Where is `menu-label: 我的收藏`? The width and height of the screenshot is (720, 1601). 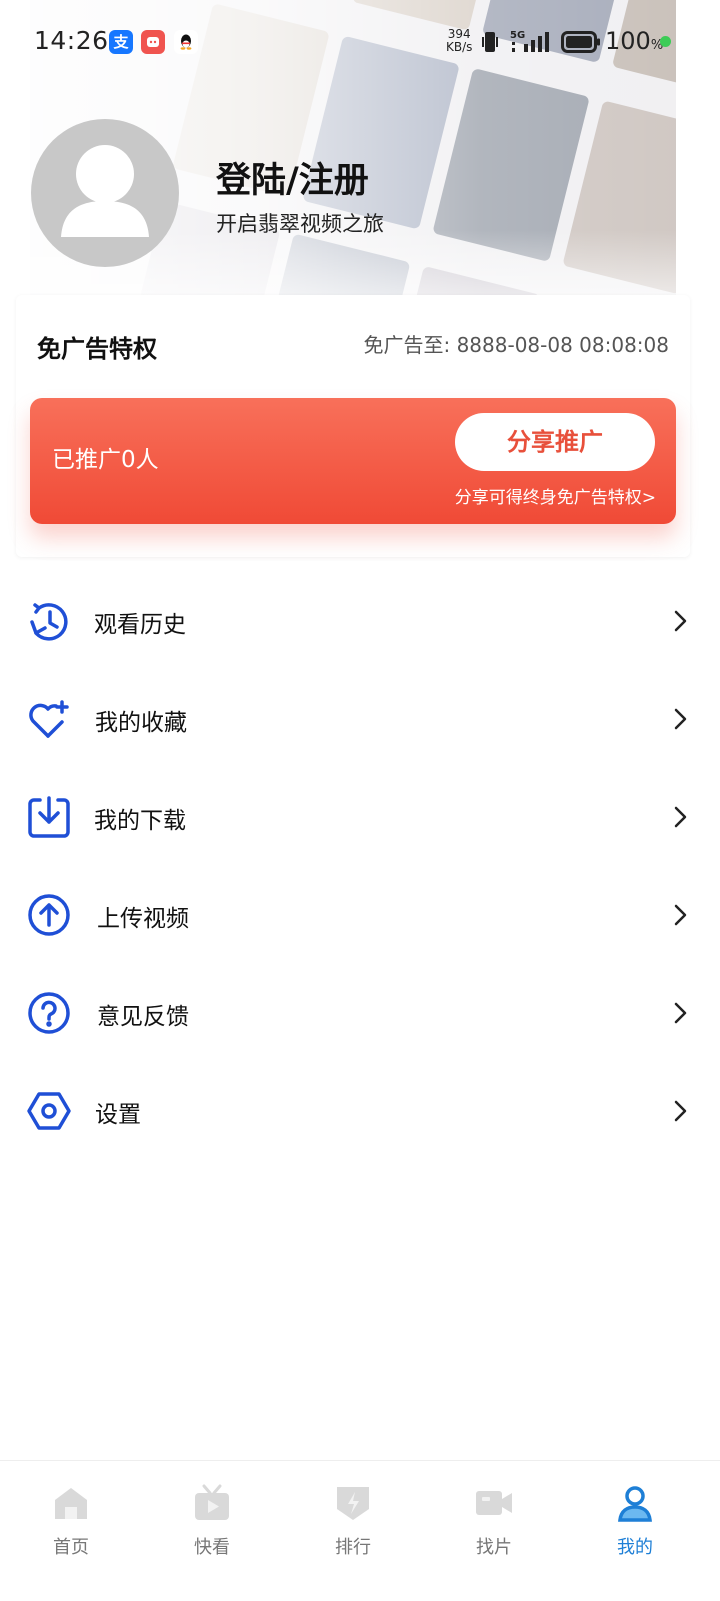 menu-label: 我的收藏 is located at coordinates (141, 723).